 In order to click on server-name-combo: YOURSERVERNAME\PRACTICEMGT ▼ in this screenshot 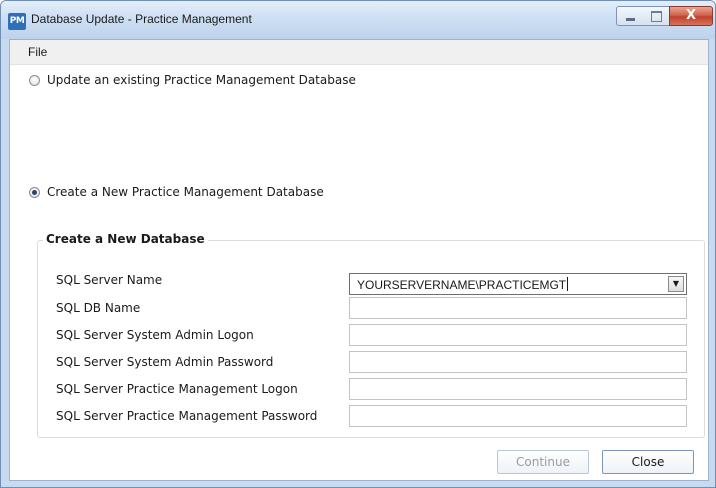, I will do `click(518, 284)`.